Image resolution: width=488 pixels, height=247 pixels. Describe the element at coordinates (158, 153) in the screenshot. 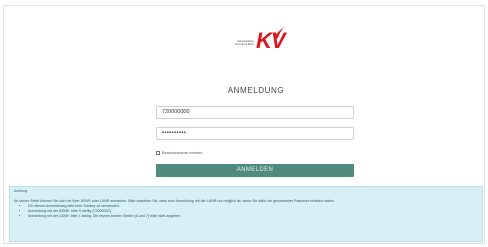

I see `remember-checkbox` at that location.